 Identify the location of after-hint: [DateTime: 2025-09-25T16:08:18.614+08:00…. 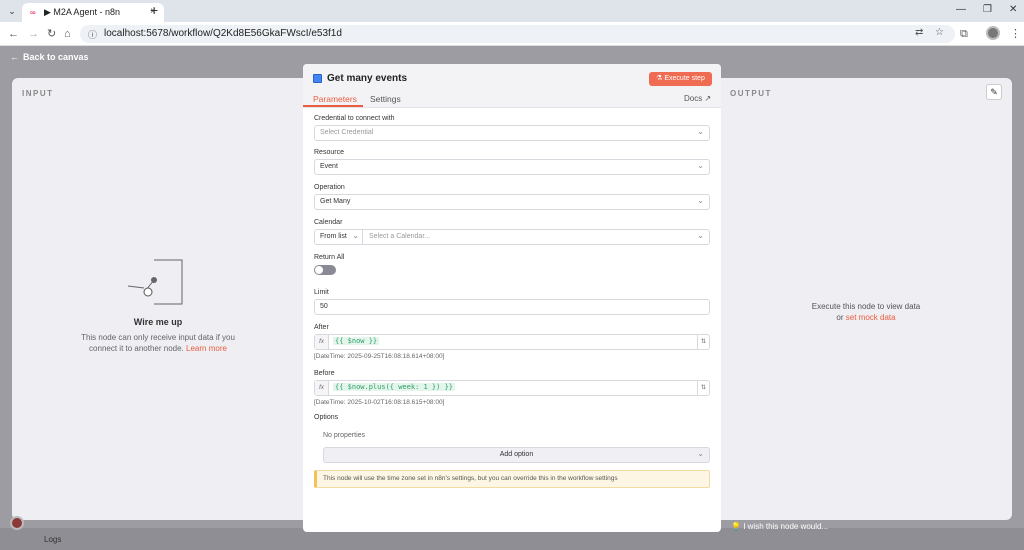
(379, 356).